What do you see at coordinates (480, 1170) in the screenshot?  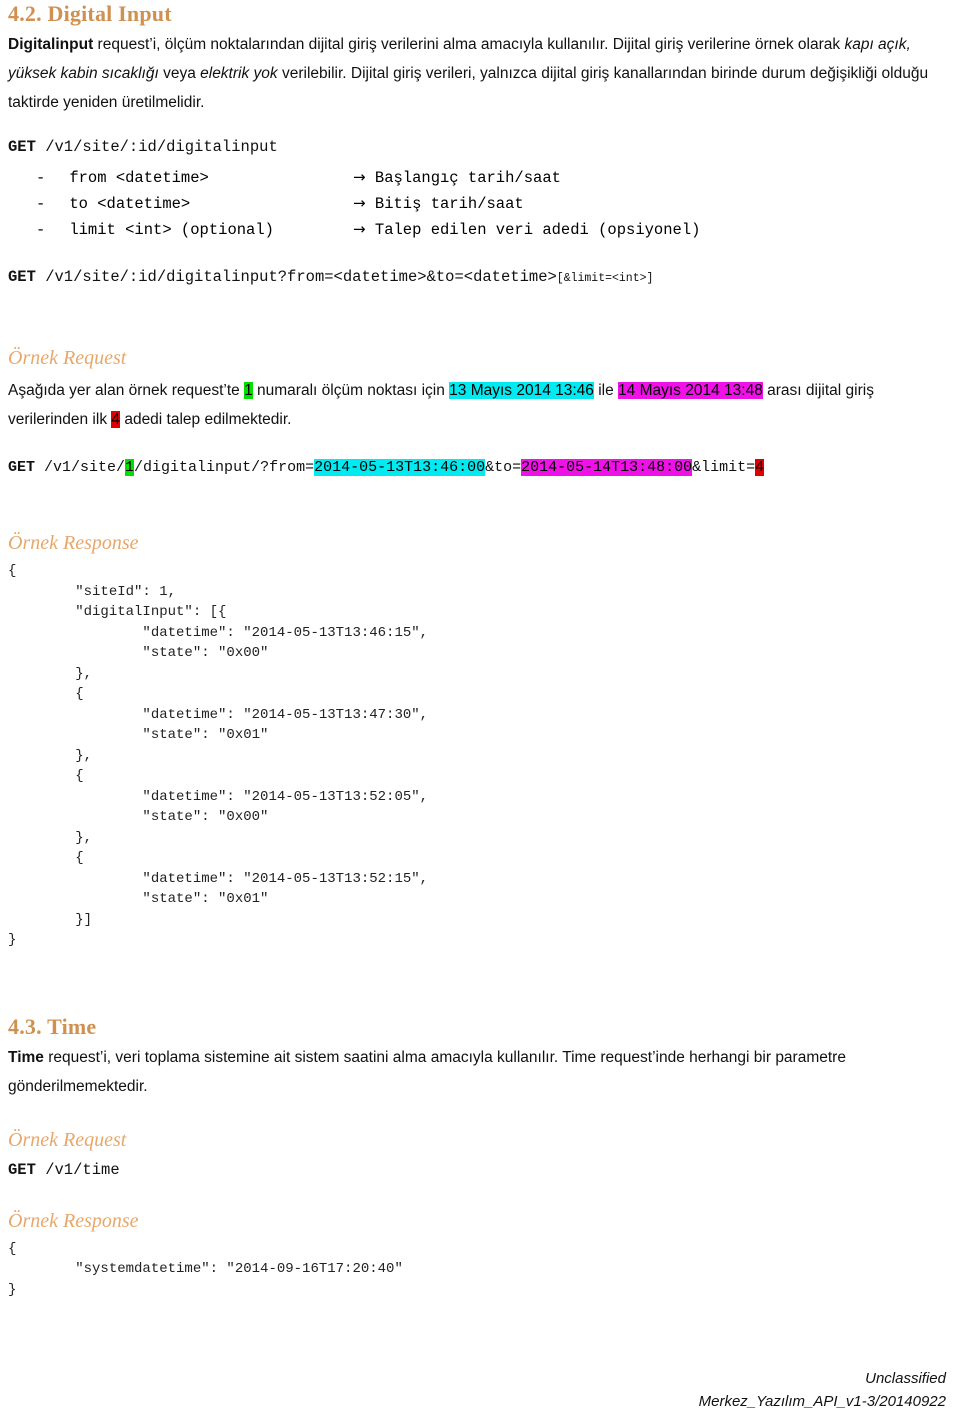 I see `time-sample-request-url: GET /v1/time` at bounding box center [480, 1170].